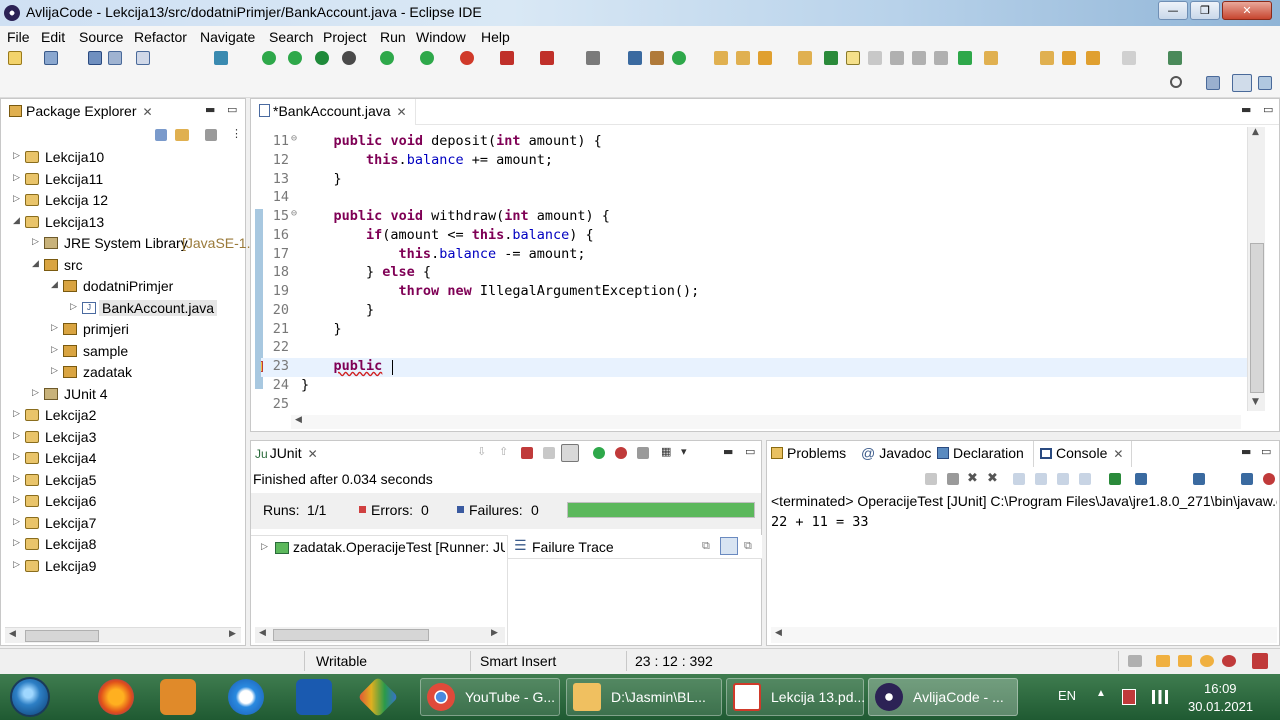  What do you see at coordinates (980, 453) in the screenshot?
I see `tab-declaration: Declaration` at bounding box center [980, 453].